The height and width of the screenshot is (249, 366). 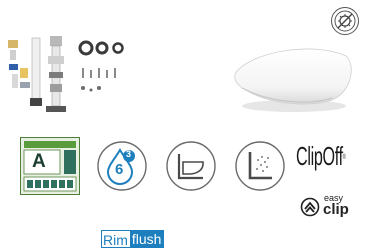 What do you see at coordinates (129, 154) in the screenshot?
I see `drop-value-small: 3` at bounding box center [129, 154].